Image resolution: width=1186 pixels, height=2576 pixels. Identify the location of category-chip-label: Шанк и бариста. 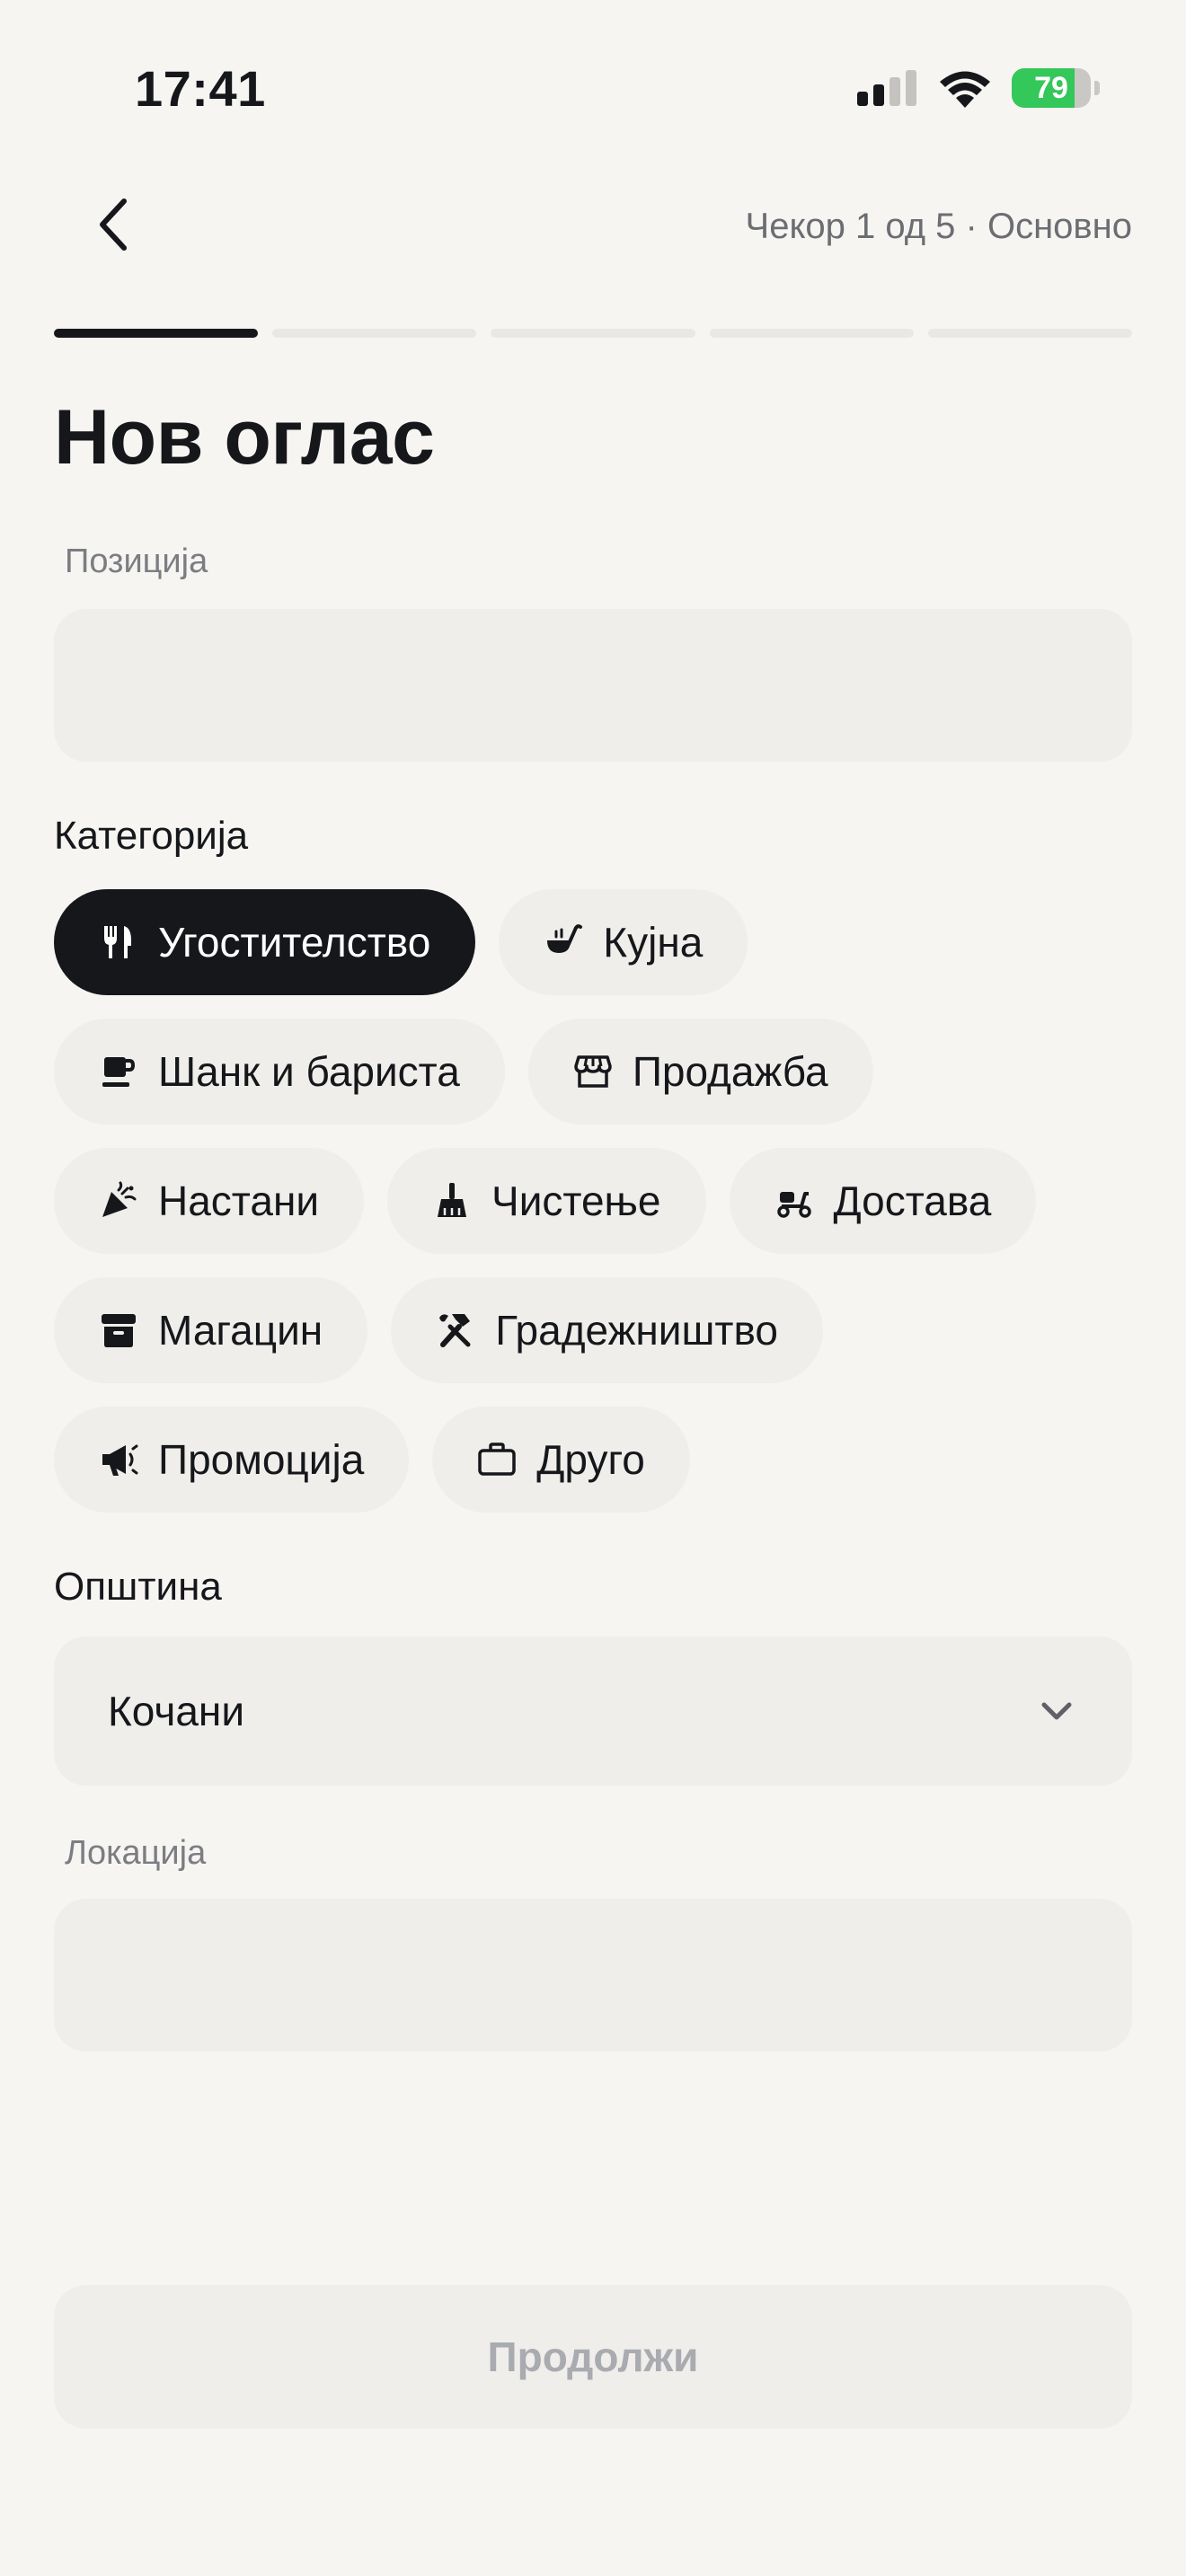
(309, 1071).